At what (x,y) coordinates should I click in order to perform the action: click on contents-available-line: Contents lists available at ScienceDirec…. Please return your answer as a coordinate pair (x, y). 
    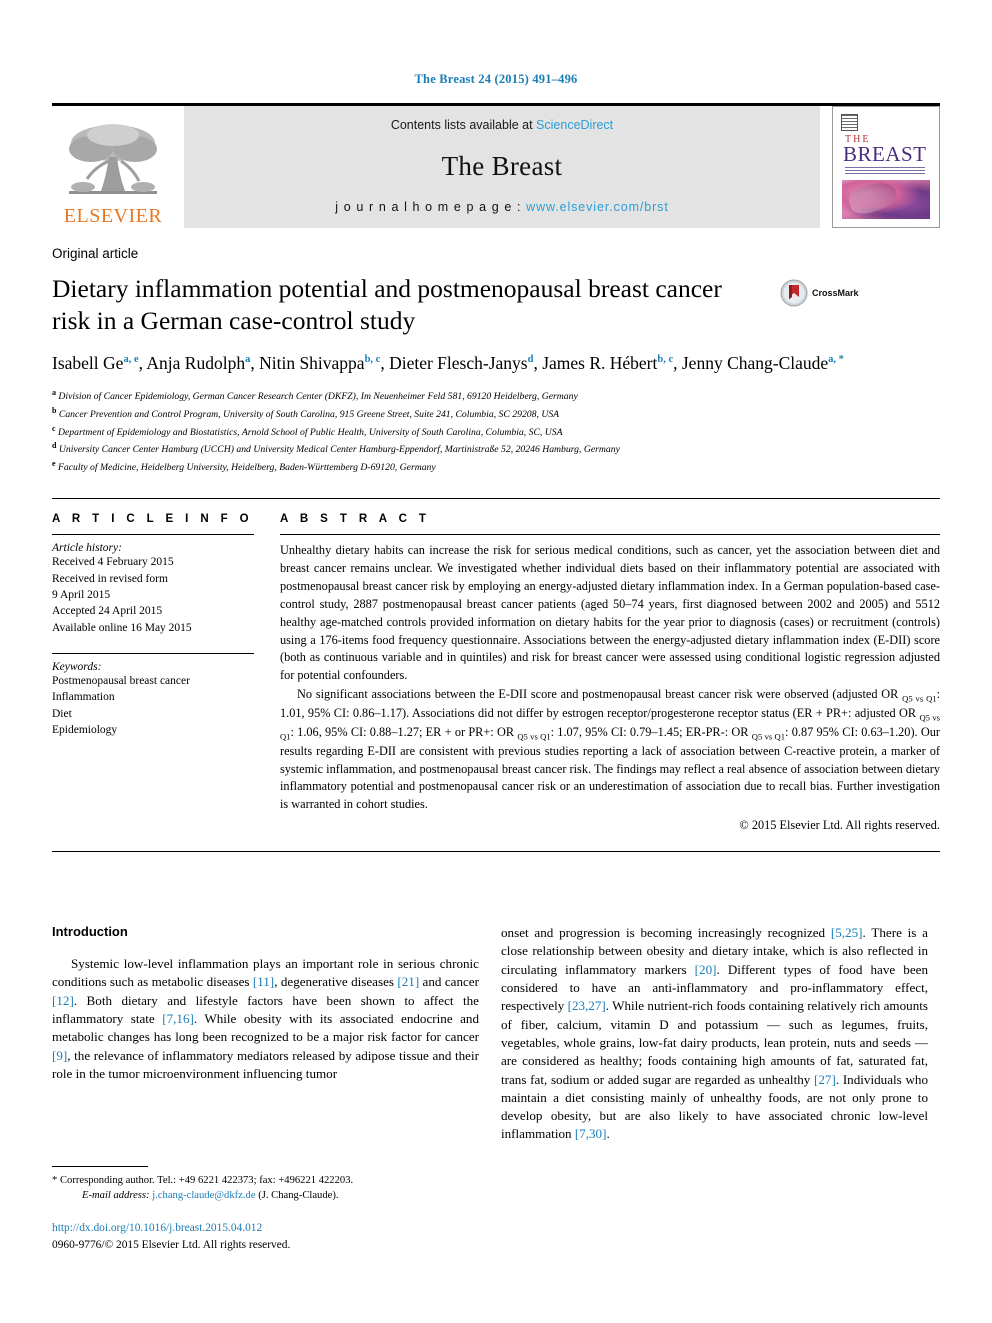
    Looking at the image, I should click on (502, 125).